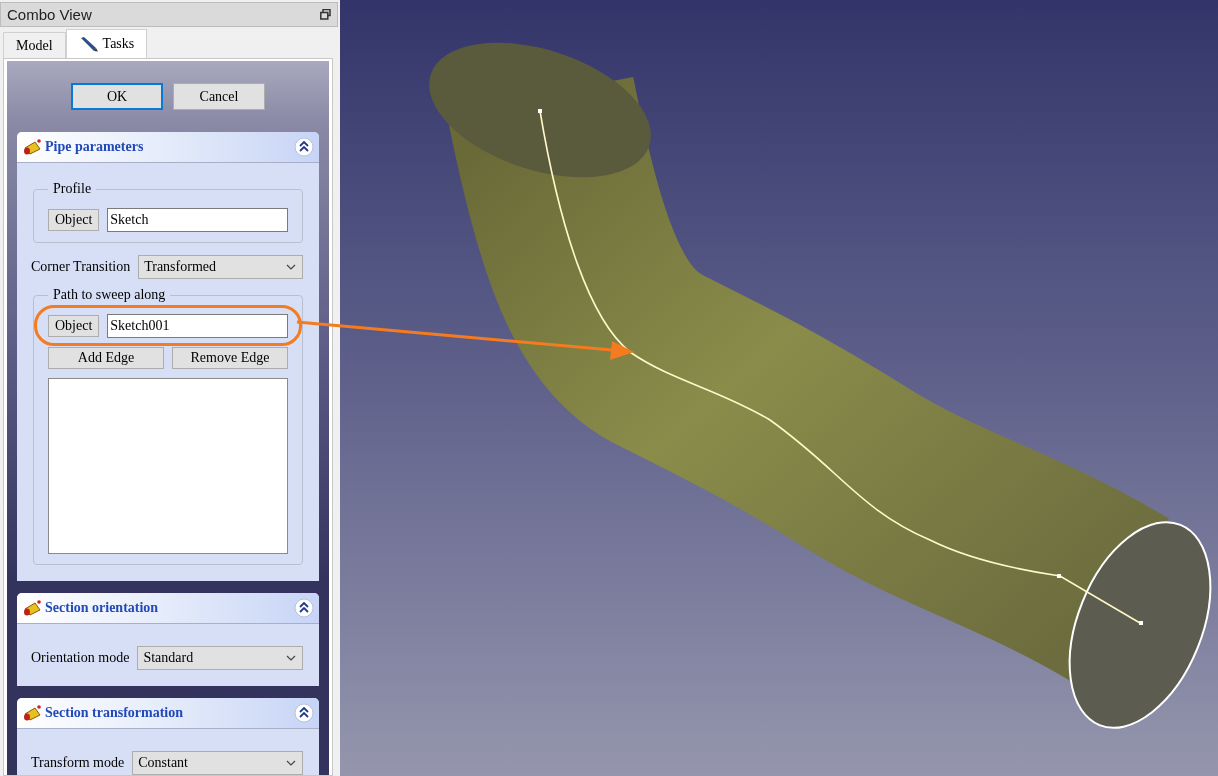 Image resolution: width=1218 pixels, height=776 pixels. What do you see at coordinates (34, 45) in the screenshot?
I see `tab: Model` at bounding box center [34, 45].